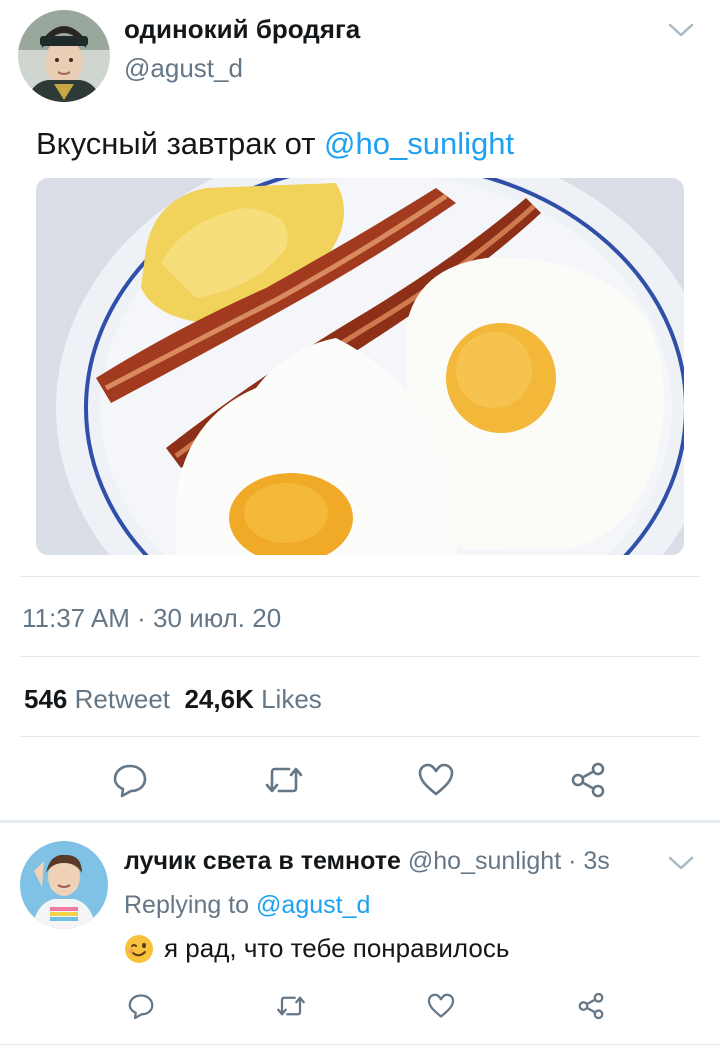 The image size is (720, 1050). What do you see at coordinates (64, 56) in the screenshot?
I see `author-avatar` at bounding box center [64, 56].